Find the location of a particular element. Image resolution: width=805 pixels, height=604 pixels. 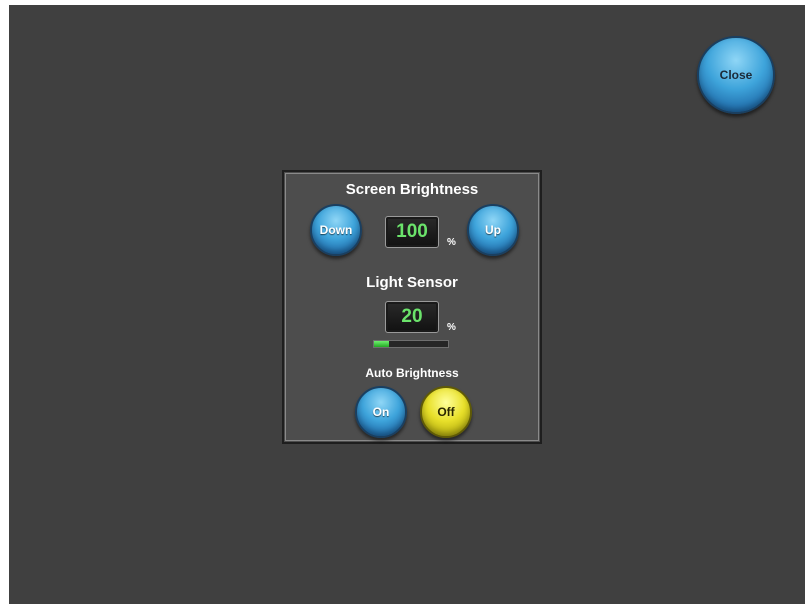

light-sensor-title: Light Sensor is located at coordinates (412, 282).